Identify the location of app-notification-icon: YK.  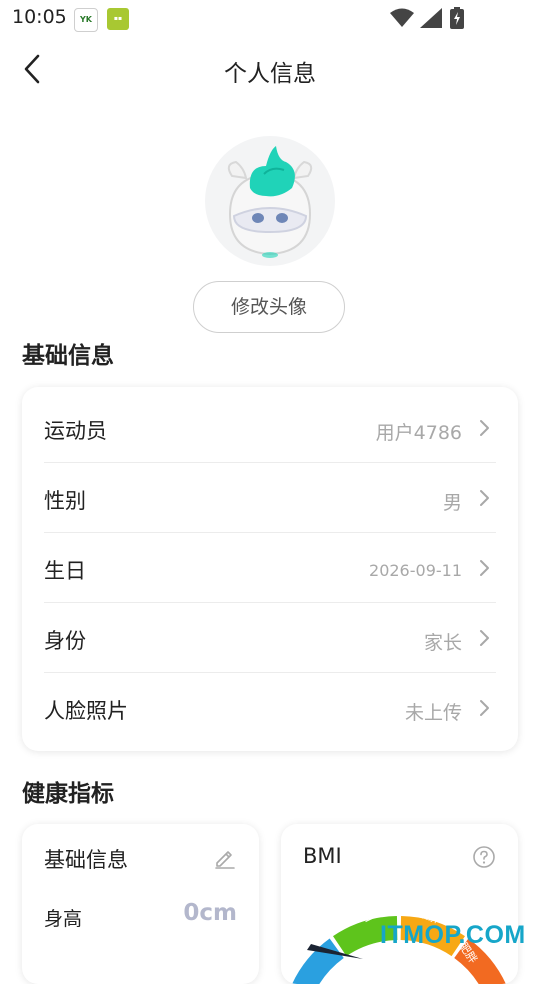
(86, 20).